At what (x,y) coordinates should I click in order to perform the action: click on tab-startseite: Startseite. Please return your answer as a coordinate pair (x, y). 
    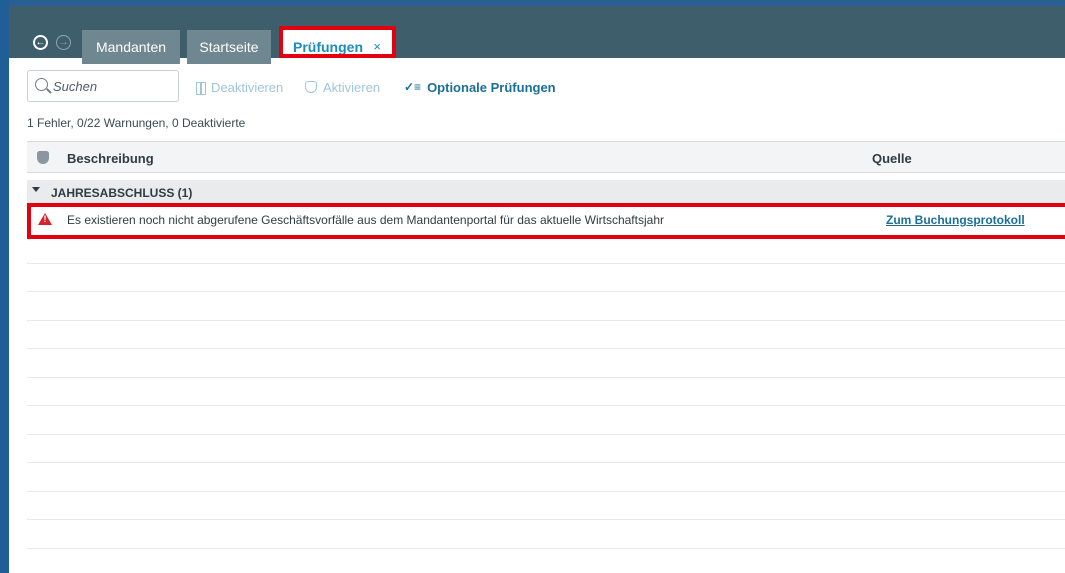
    Looking at the image, I should click on (229, 47).